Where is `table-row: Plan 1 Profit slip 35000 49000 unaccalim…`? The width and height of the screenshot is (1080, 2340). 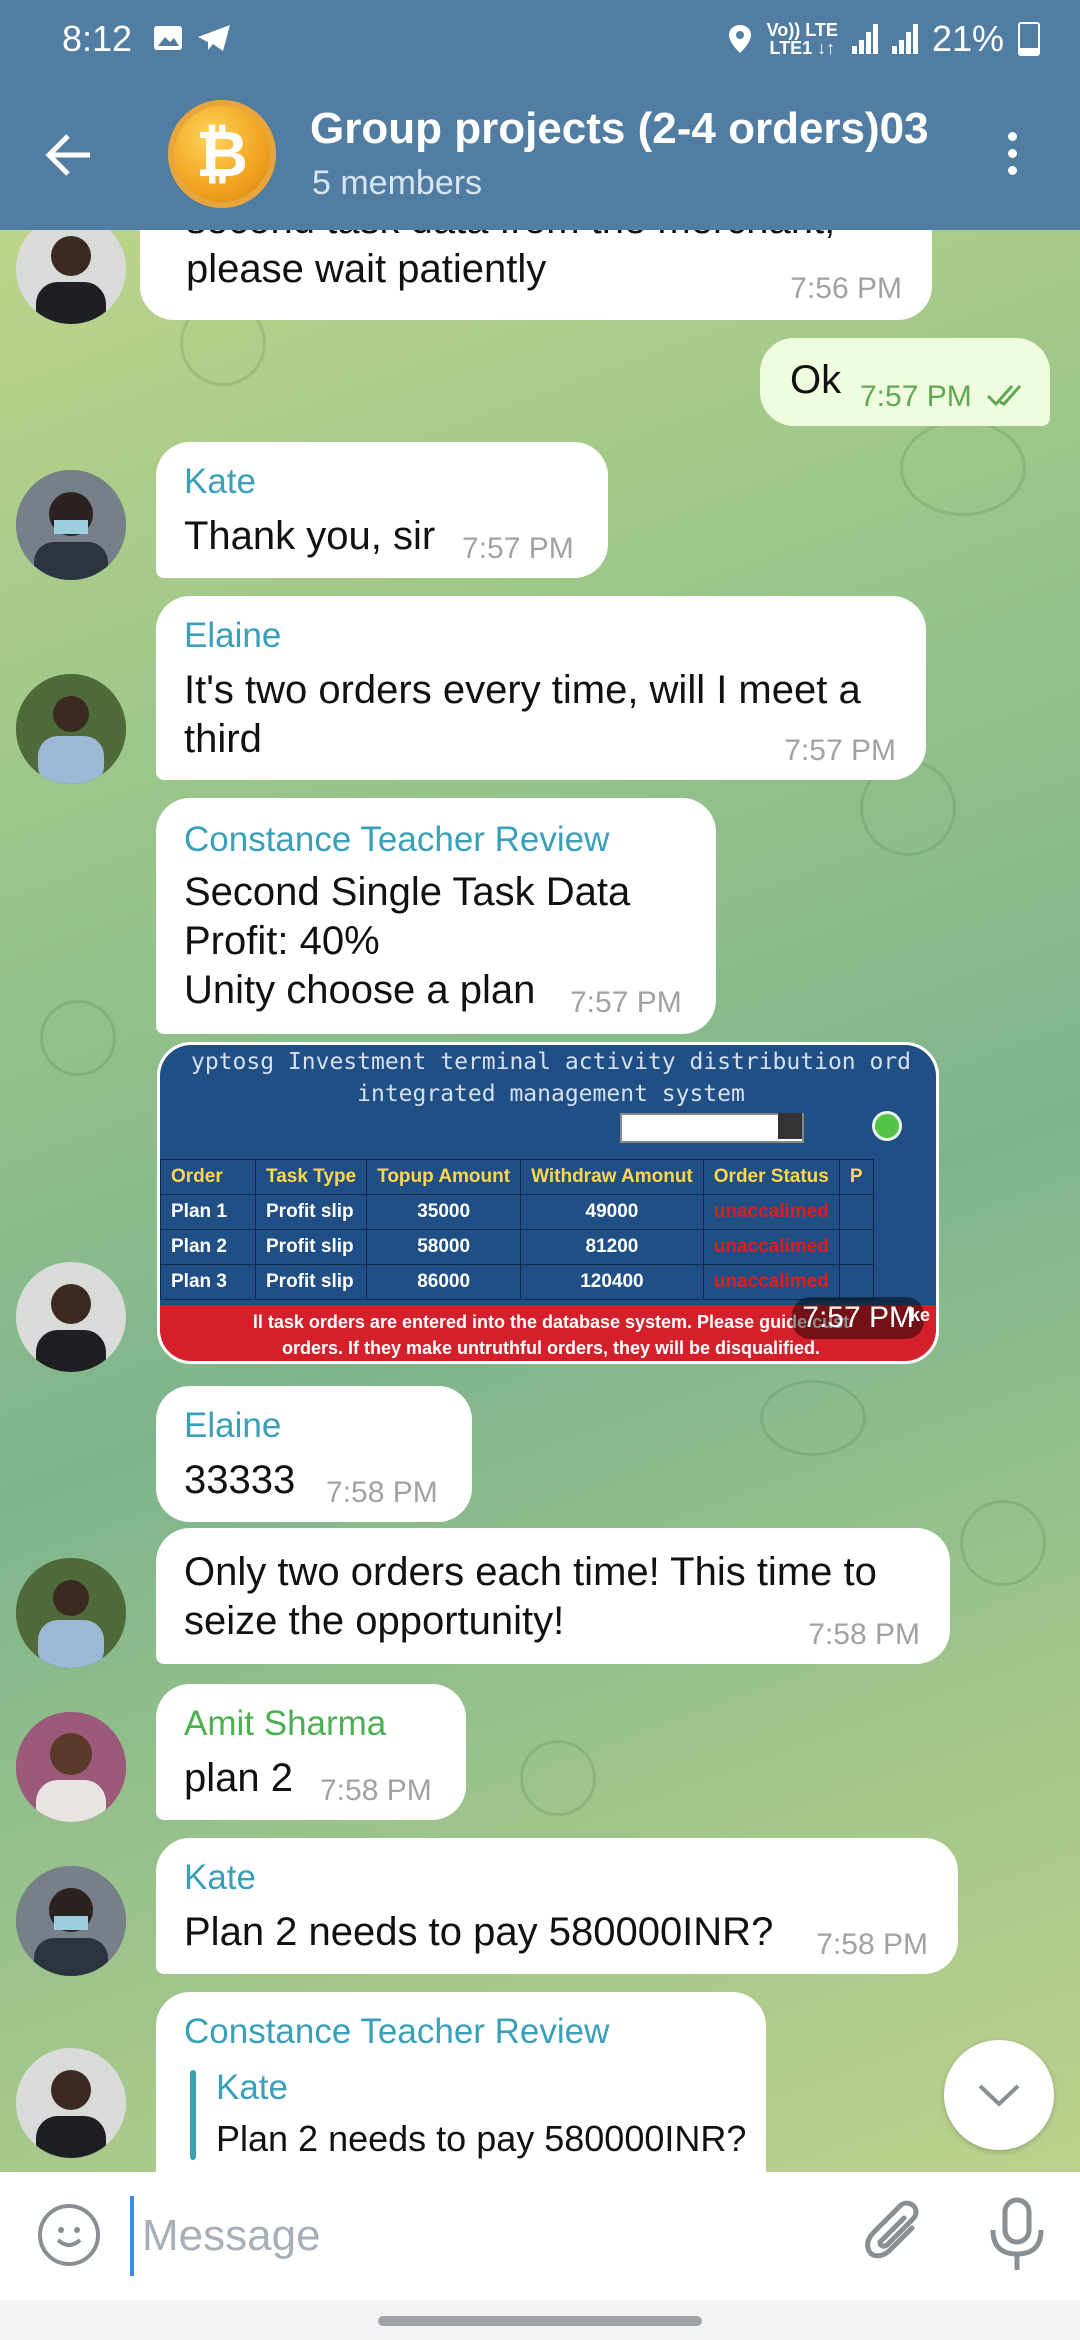 table-row: Plan 1 Profit slip 35000 49000 unaccalim… is located at coordinates (517, 1212).